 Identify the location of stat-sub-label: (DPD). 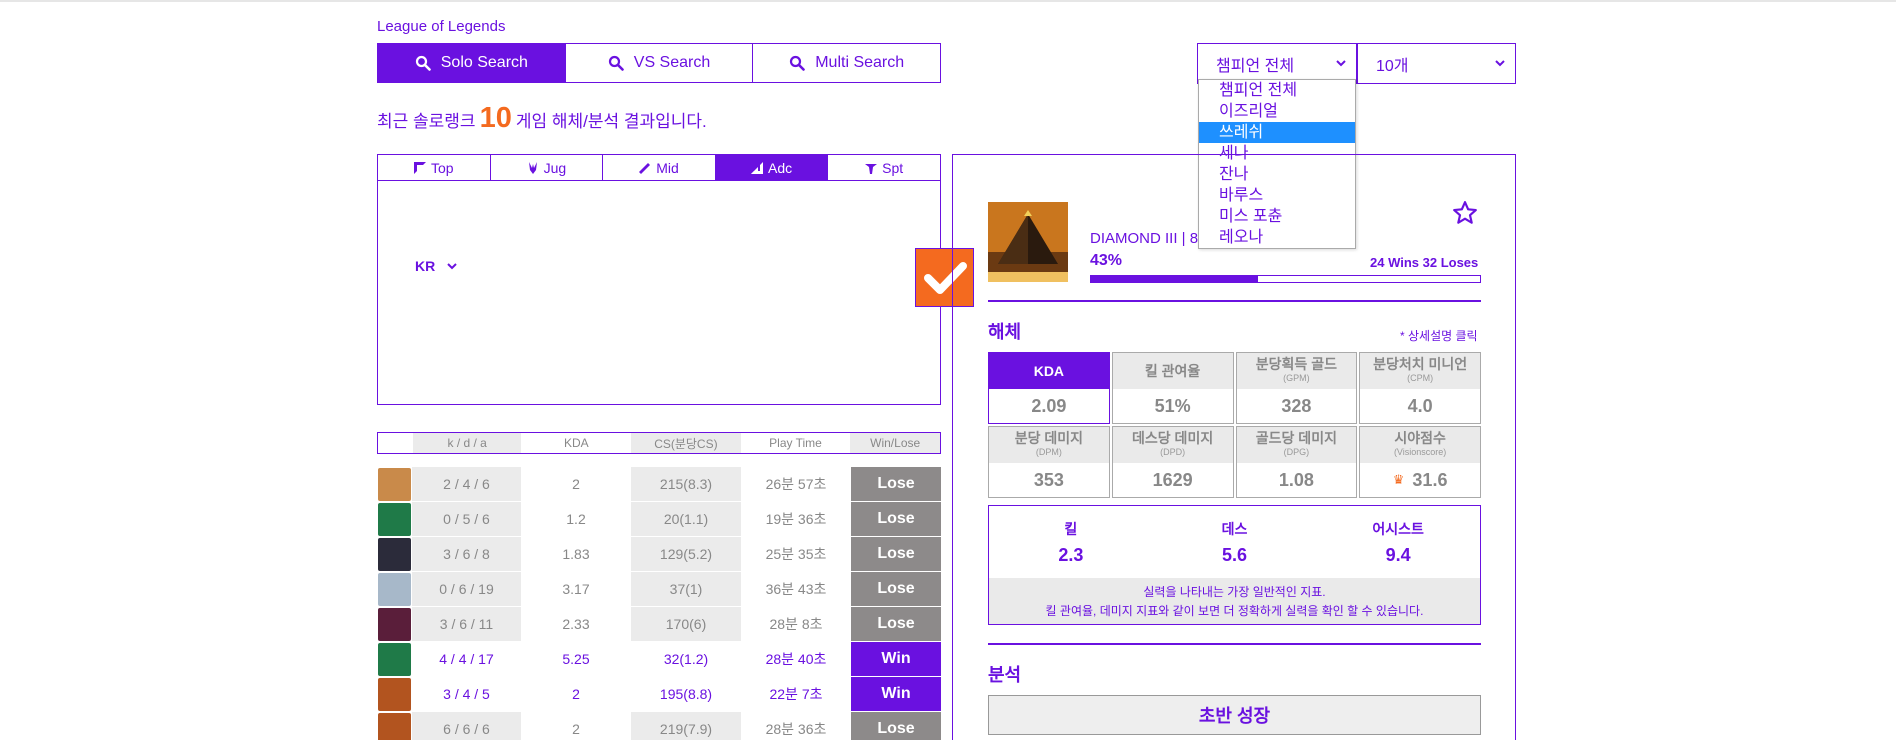
(1173, 452).